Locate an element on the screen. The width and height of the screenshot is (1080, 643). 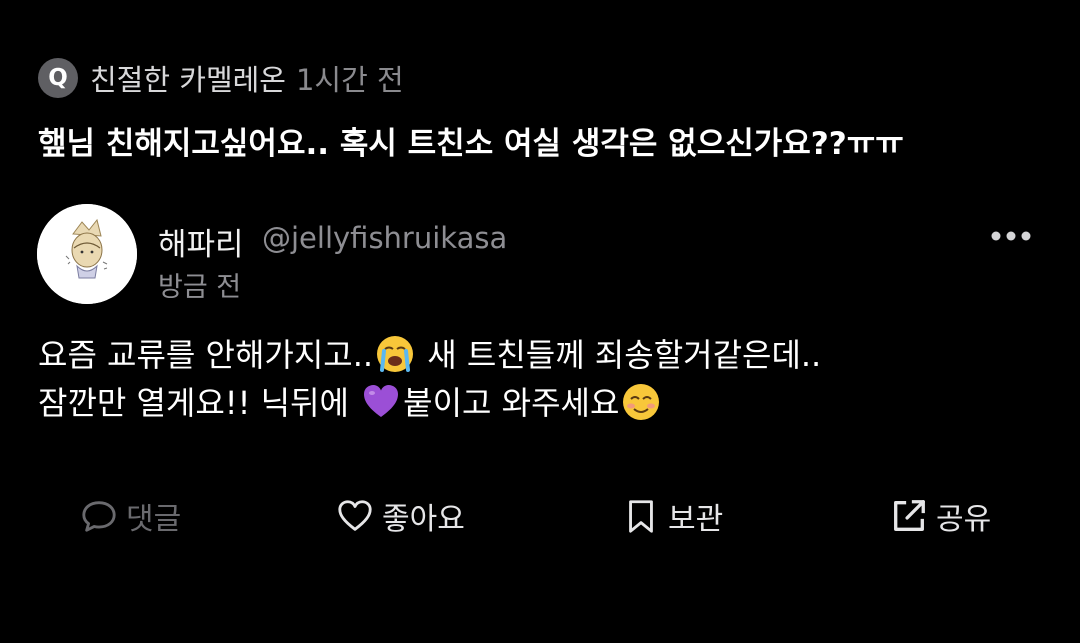
avatar-illustration is located at coordinates (87, 254).